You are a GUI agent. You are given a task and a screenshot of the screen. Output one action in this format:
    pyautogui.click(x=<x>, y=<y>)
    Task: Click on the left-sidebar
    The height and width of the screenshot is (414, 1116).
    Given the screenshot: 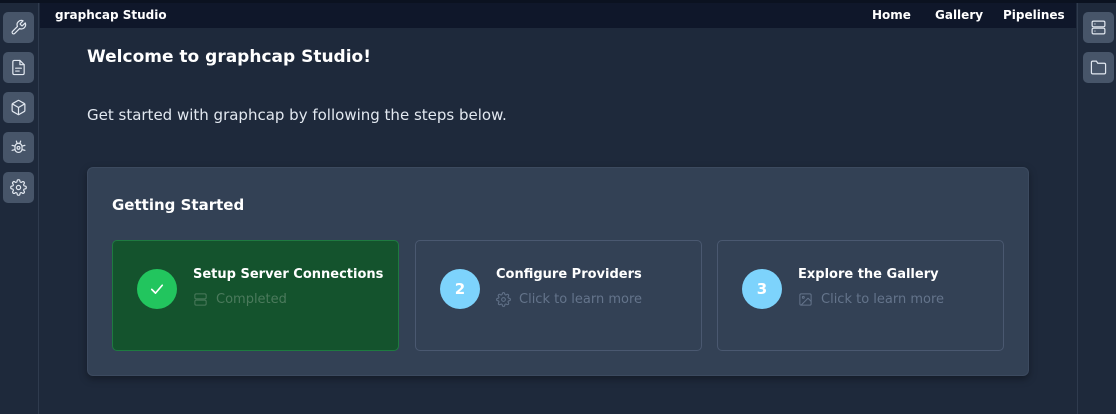 What is the action you would take?
    pyautogui.click(x=19, y=208)
    